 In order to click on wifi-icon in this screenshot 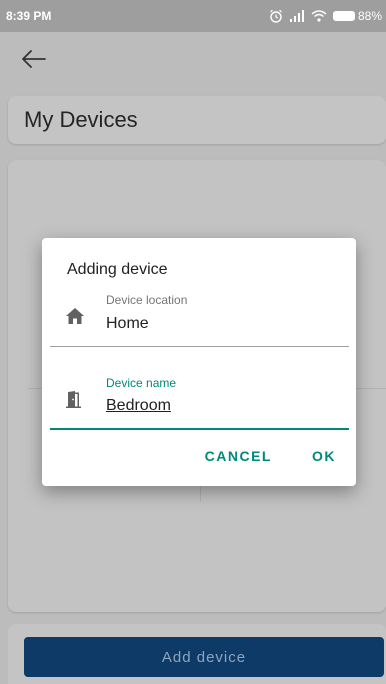, I will do `click(319, 16)`.